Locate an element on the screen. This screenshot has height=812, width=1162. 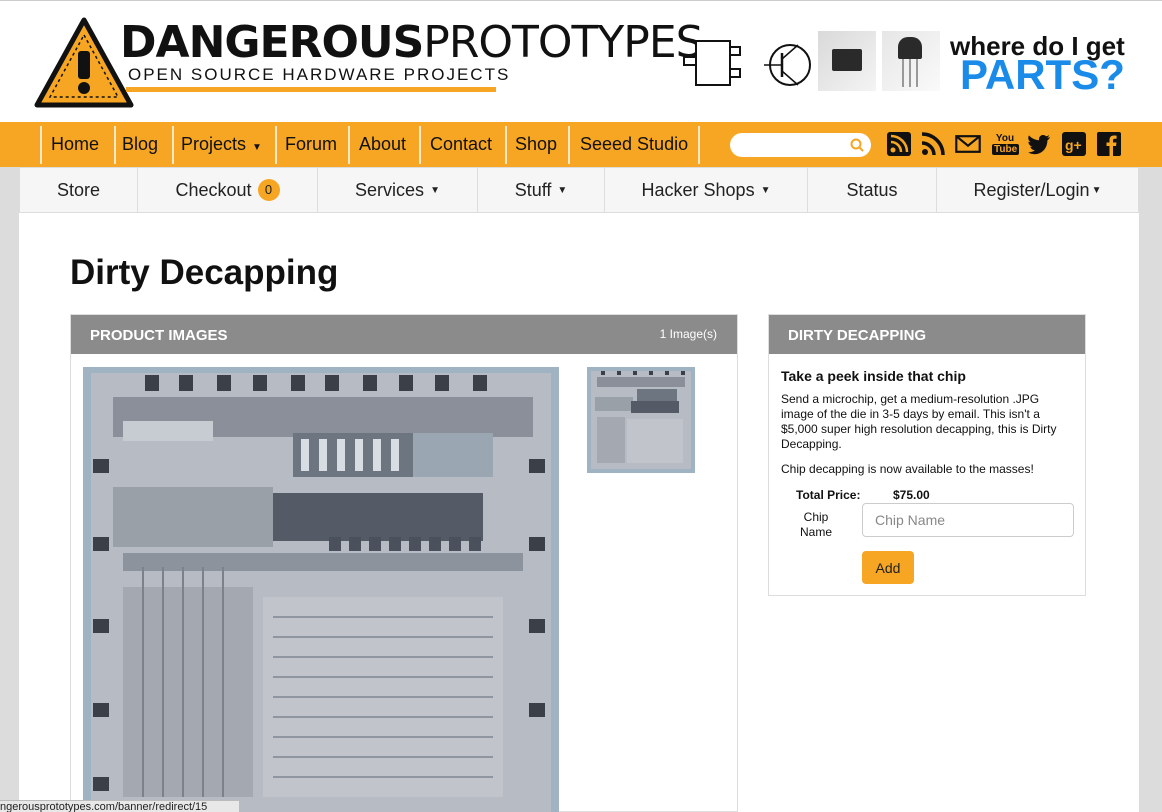
twitter-icon is located at coordinates (1039, 144).